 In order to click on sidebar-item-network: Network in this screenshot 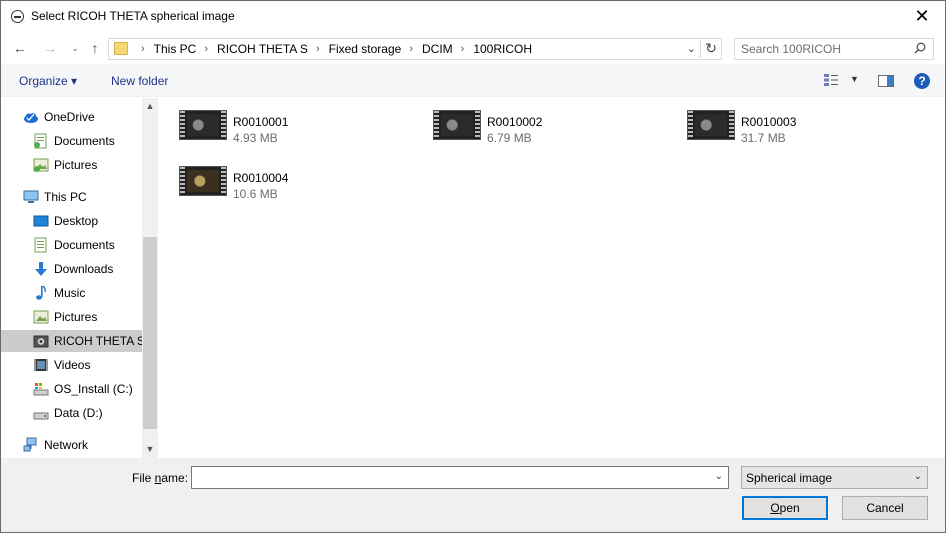, I will do `click(55, 445)`.